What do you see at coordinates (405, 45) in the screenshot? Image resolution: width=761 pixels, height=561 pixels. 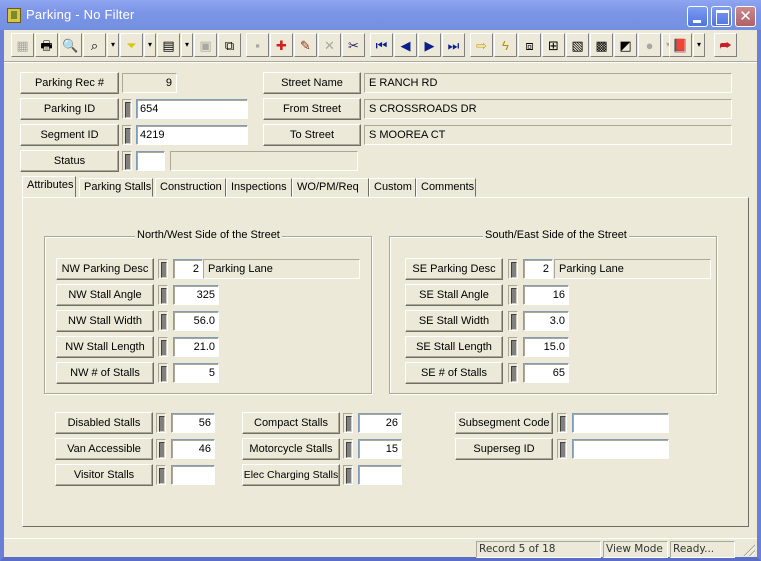 I see `previous-record-button: ◀` at bounding box center [405, 45].